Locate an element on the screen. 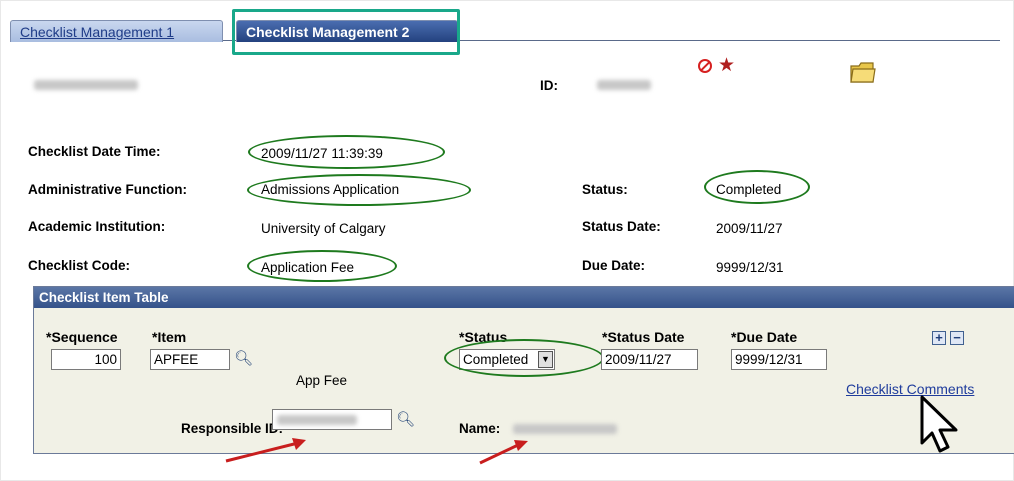 This screenshot has width=1014, height=481. checklist-code-label: Checklist Code: is located at coordinates (79, 265).